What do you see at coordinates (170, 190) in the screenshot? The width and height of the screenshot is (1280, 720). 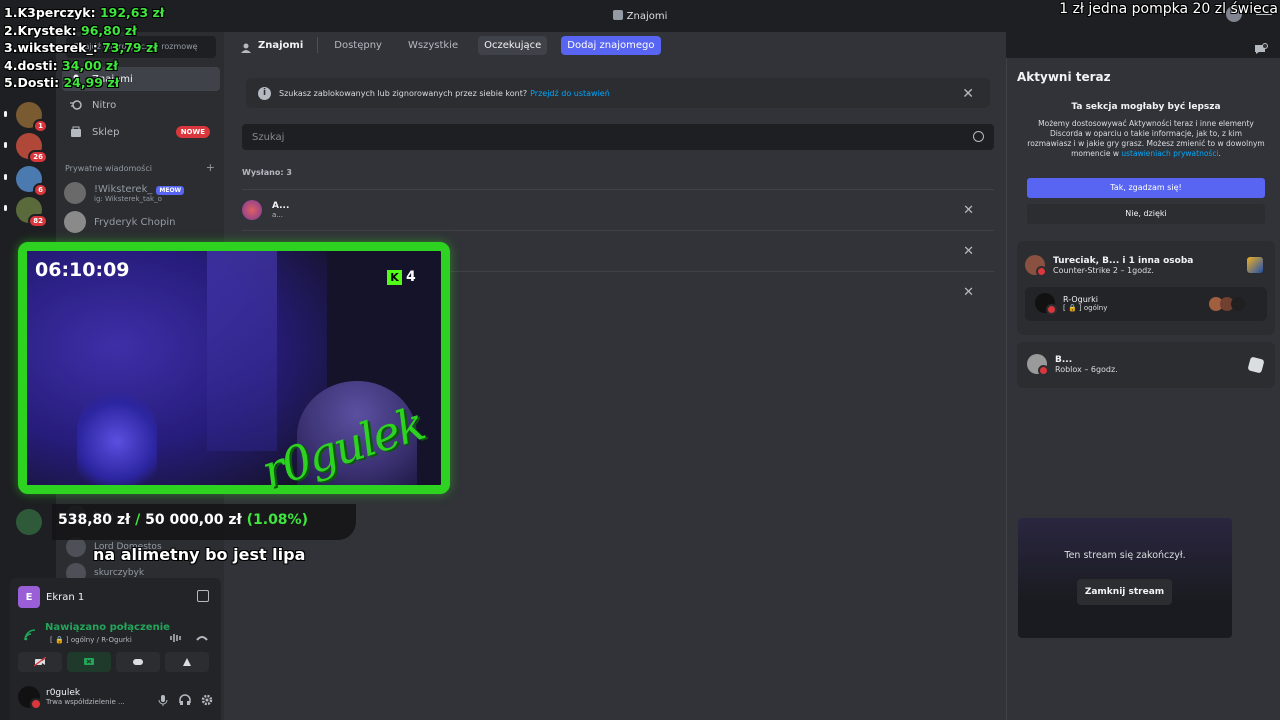 I see `guild-tag-badge: MEOW` at bounding box center [170, 190].